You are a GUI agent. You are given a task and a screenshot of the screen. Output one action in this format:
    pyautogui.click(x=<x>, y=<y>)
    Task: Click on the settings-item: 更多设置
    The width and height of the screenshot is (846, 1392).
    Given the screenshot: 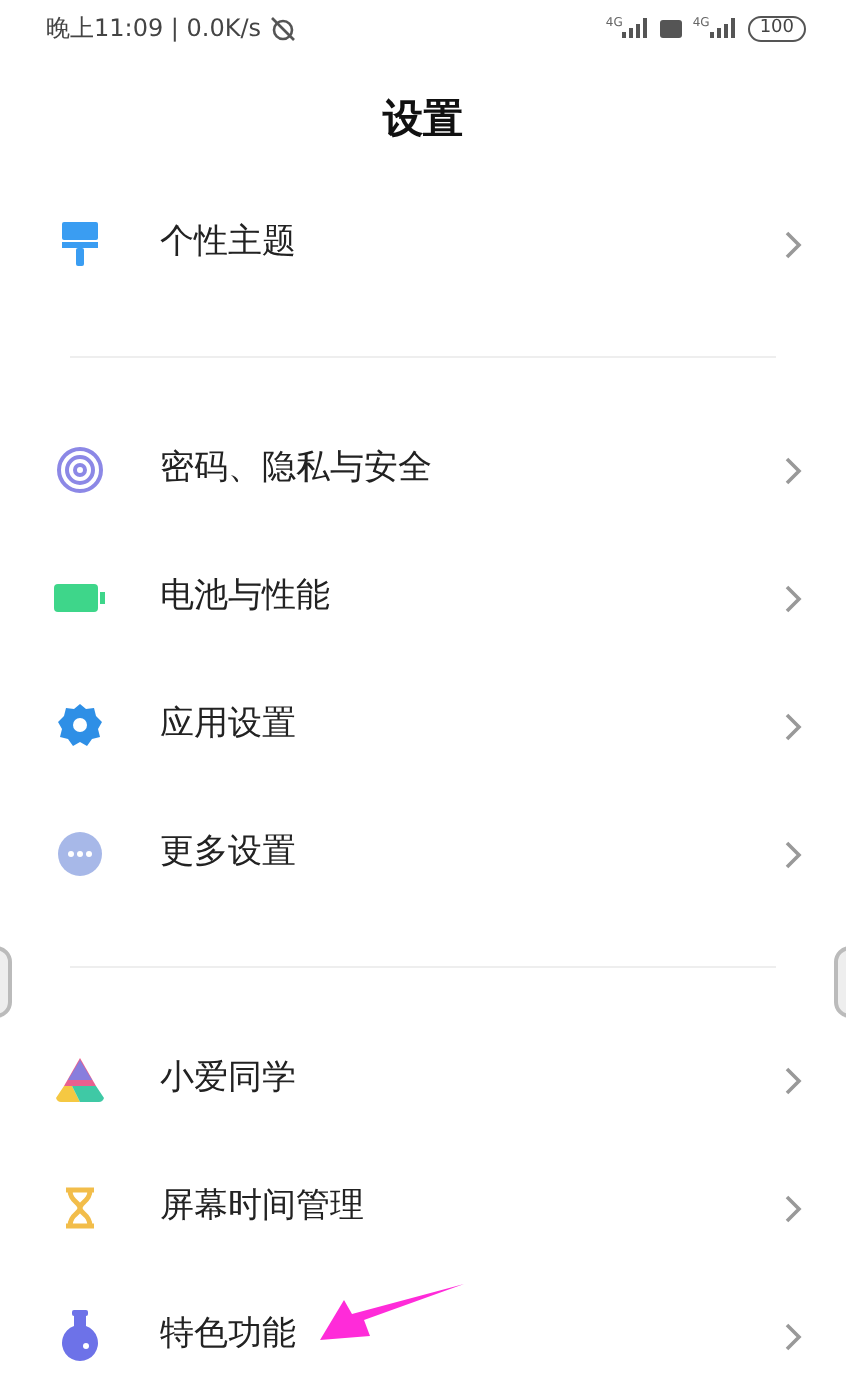 What is the action you would take?
    pyautogui.click(x=423, y=854)
    